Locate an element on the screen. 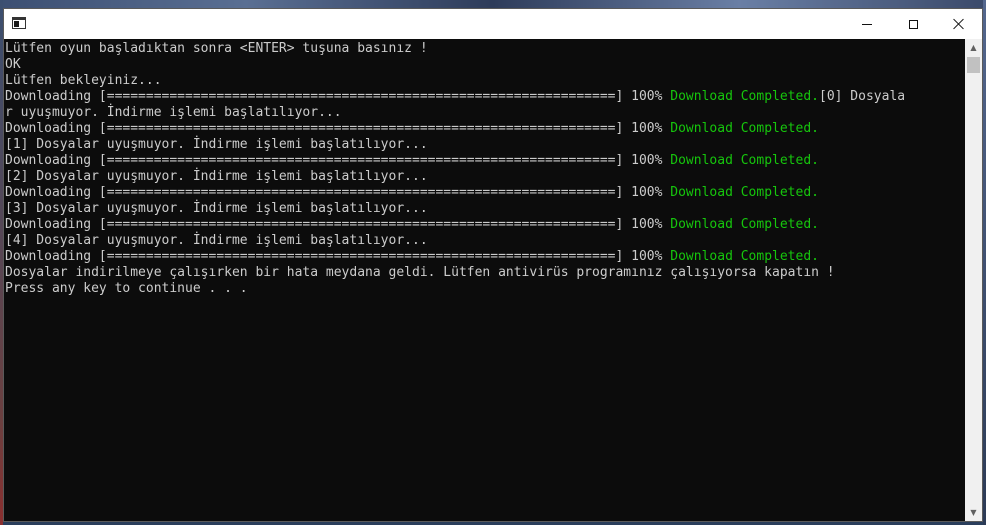 The height and width of the screenshot is (525, 986). close-icon is located at coordinates (959, 24).